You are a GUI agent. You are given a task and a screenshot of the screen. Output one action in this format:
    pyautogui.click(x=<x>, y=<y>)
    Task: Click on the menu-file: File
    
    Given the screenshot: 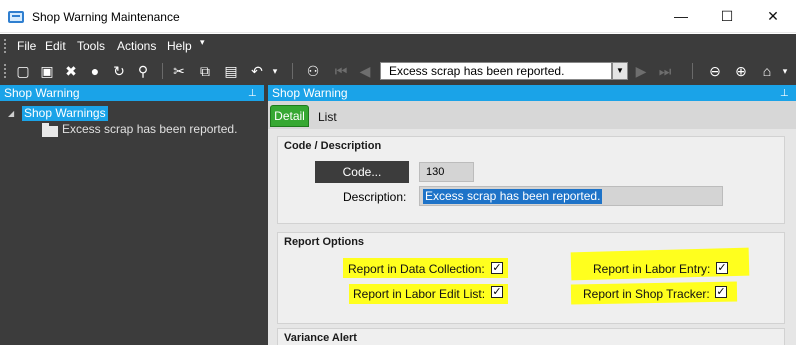 What is the action you would take?
    pyautogui.click(x=26, y=46)
    